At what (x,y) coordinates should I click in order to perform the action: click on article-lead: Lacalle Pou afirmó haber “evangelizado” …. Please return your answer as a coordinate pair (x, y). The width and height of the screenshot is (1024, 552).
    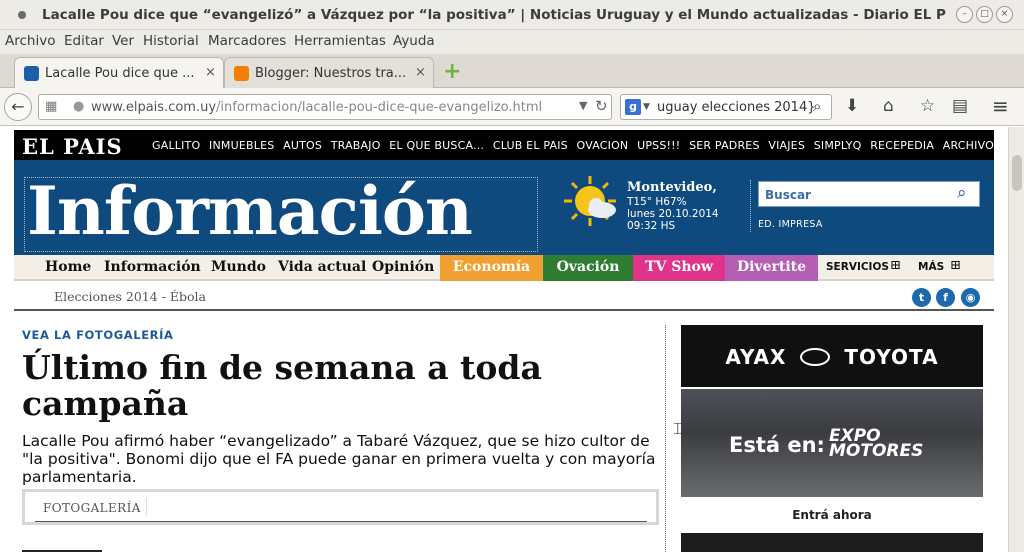
    Looking at the image, I should click on (339, 459).